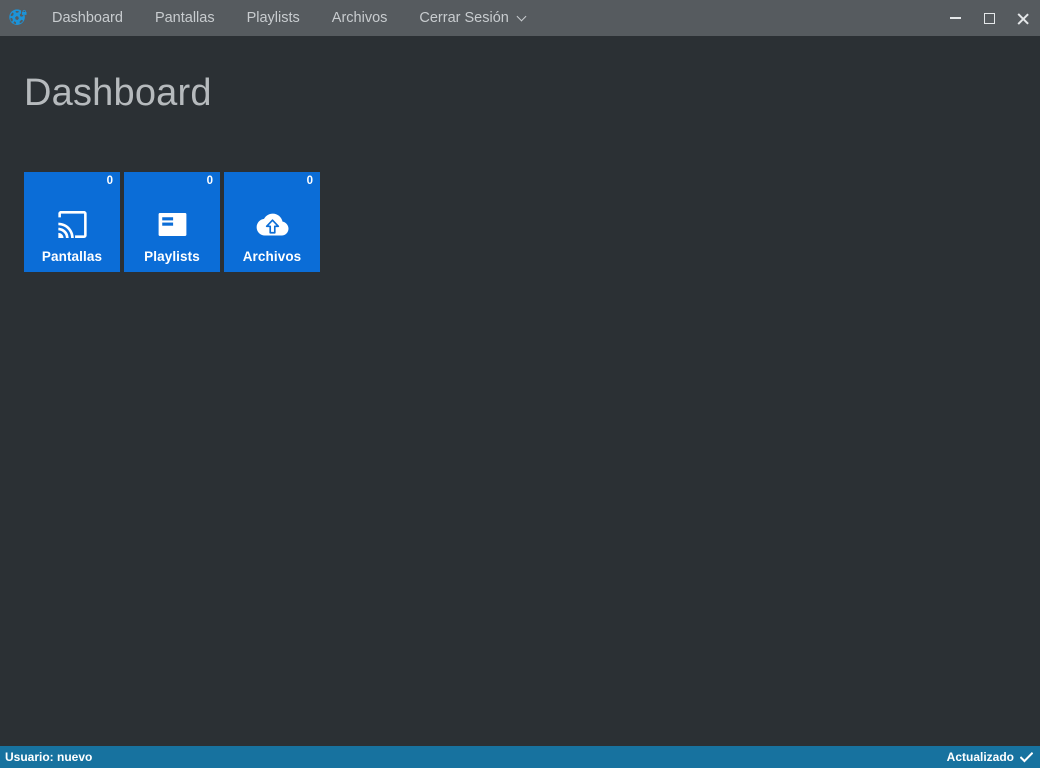 The height and width of the screenshot is (768, 1040). What do you see at coordinates (272, 256) in the screenshot?
I see `tile-label: Archivos` at bounding box center [272, 256].